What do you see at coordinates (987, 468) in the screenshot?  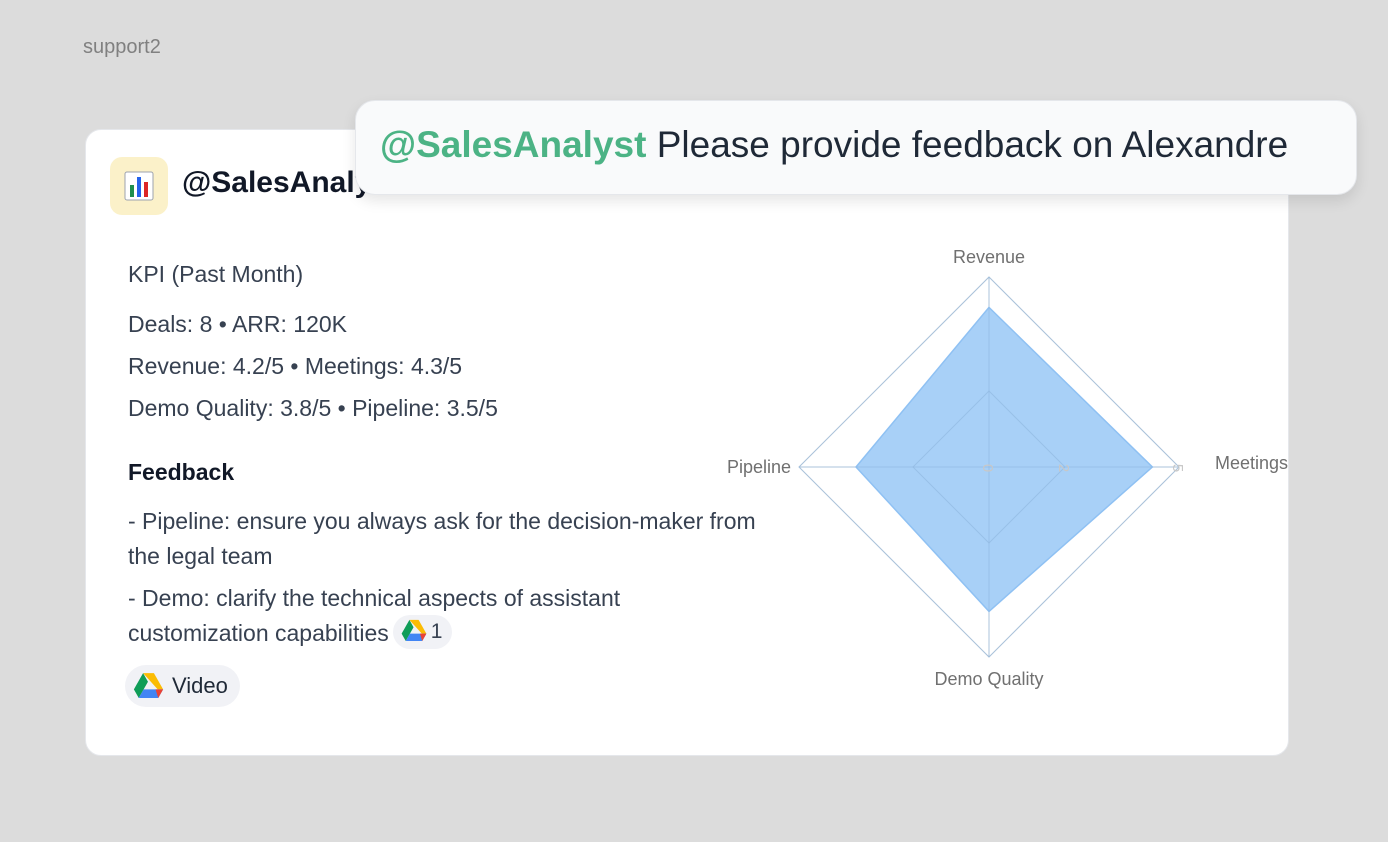 I see `radar-tick-label: 0` at bounding box center [987, 468].